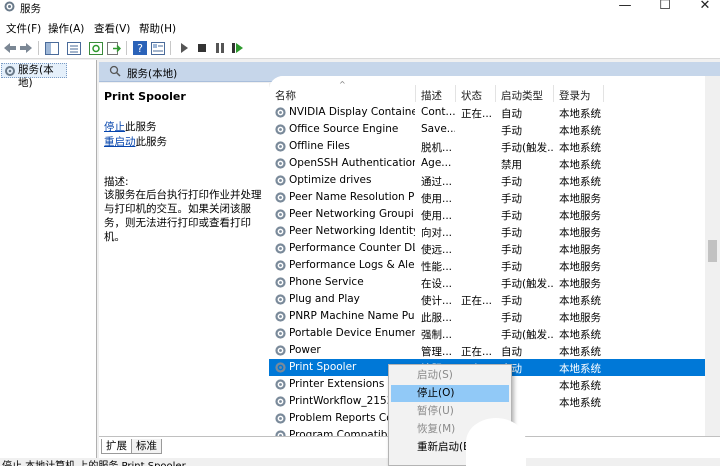 This screenshot has width=720, height=466. What do you see at coordinates (74, 48) in the screenshot?
I see `properties-icon` at bounding box center [74, 48].